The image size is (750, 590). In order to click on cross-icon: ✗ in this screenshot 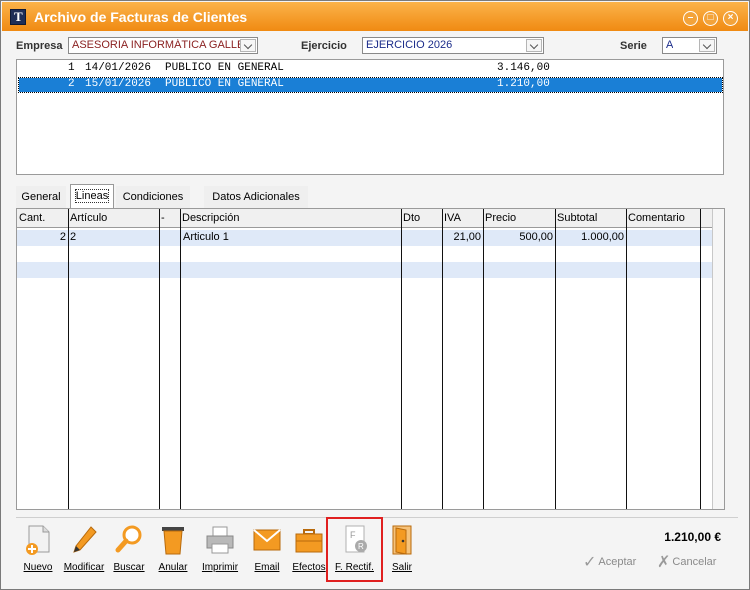, I will do `click(664, 562)`.